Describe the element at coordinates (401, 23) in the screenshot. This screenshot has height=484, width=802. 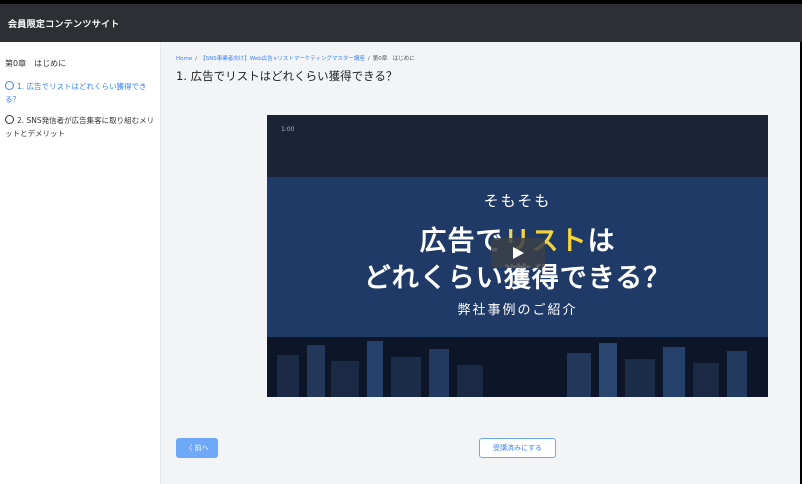
I see `site-header: 会員限定コンテンツサイト` at that location.